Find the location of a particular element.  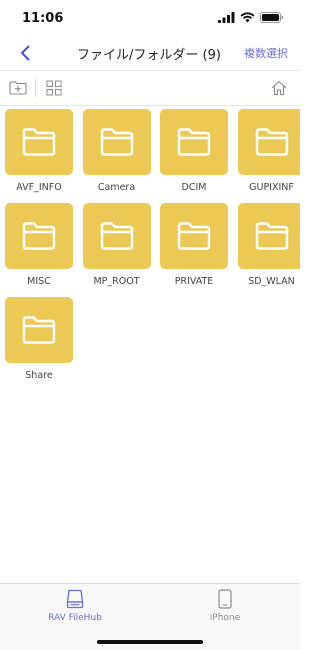

folder-item: Camera is located at coordinates (117, 155).